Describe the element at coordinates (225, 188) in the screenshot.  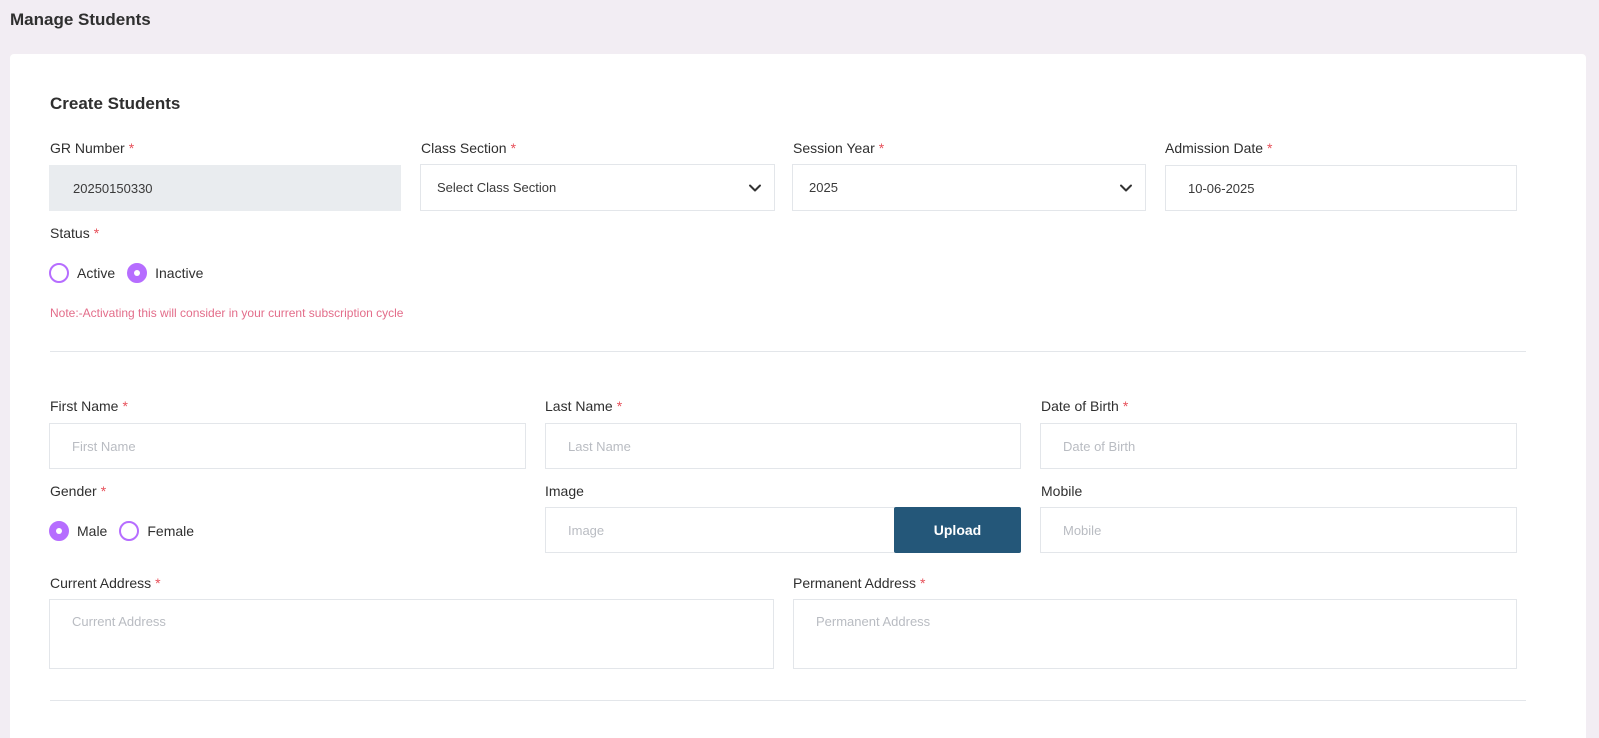
I see `gr-number-input: 20250150330` at that location.